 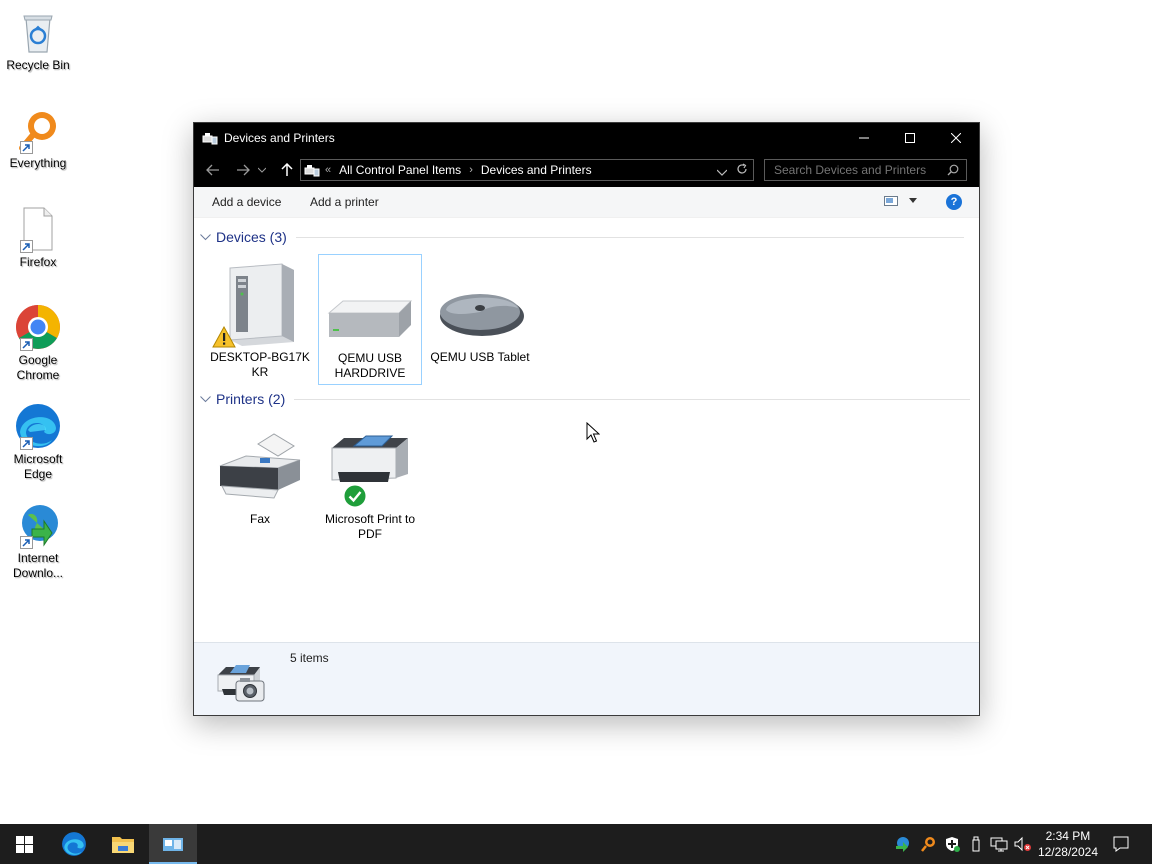 I want to click on usb-device-icon, so click(x=976, y=844).